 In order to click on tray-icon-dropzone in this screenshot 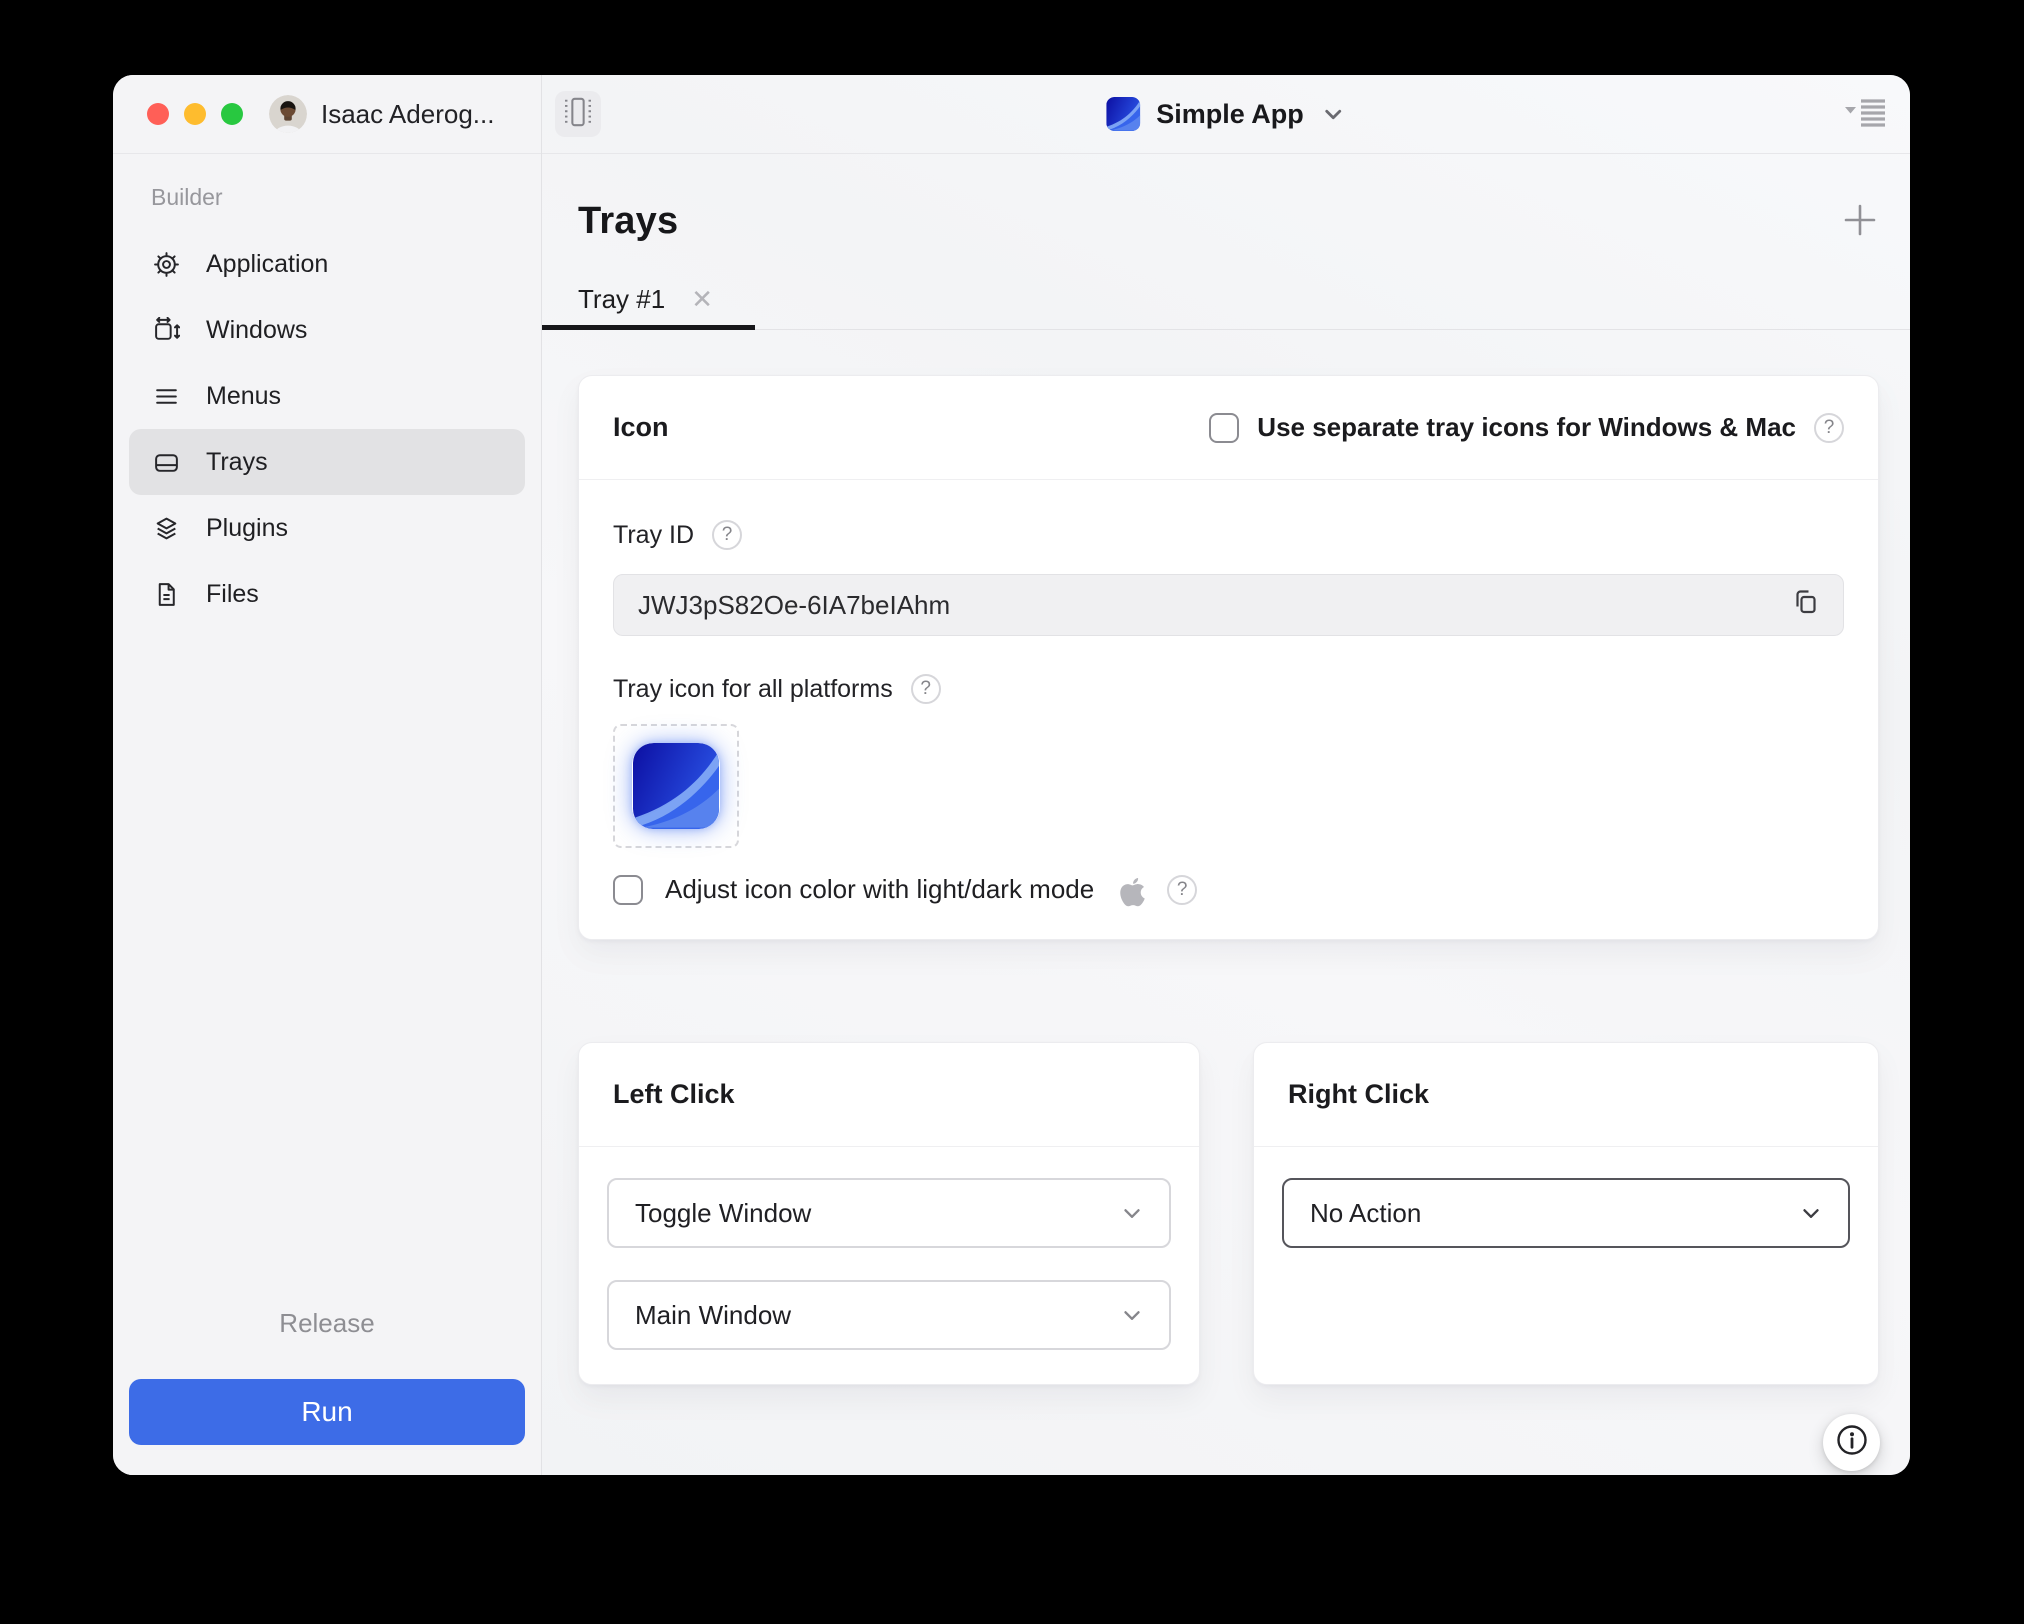, I will do `click(676, 786)`.